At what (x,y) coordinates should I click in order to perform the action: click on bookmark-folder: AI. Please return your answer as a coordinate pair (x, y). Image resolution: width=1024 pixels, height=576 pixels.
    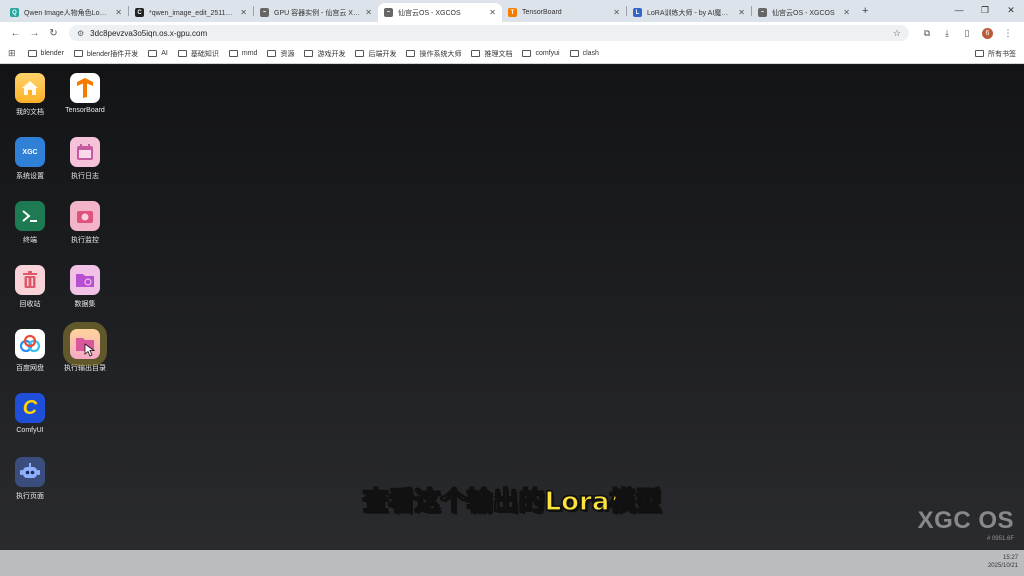
    Looking at the image, I should click on (158, 53).